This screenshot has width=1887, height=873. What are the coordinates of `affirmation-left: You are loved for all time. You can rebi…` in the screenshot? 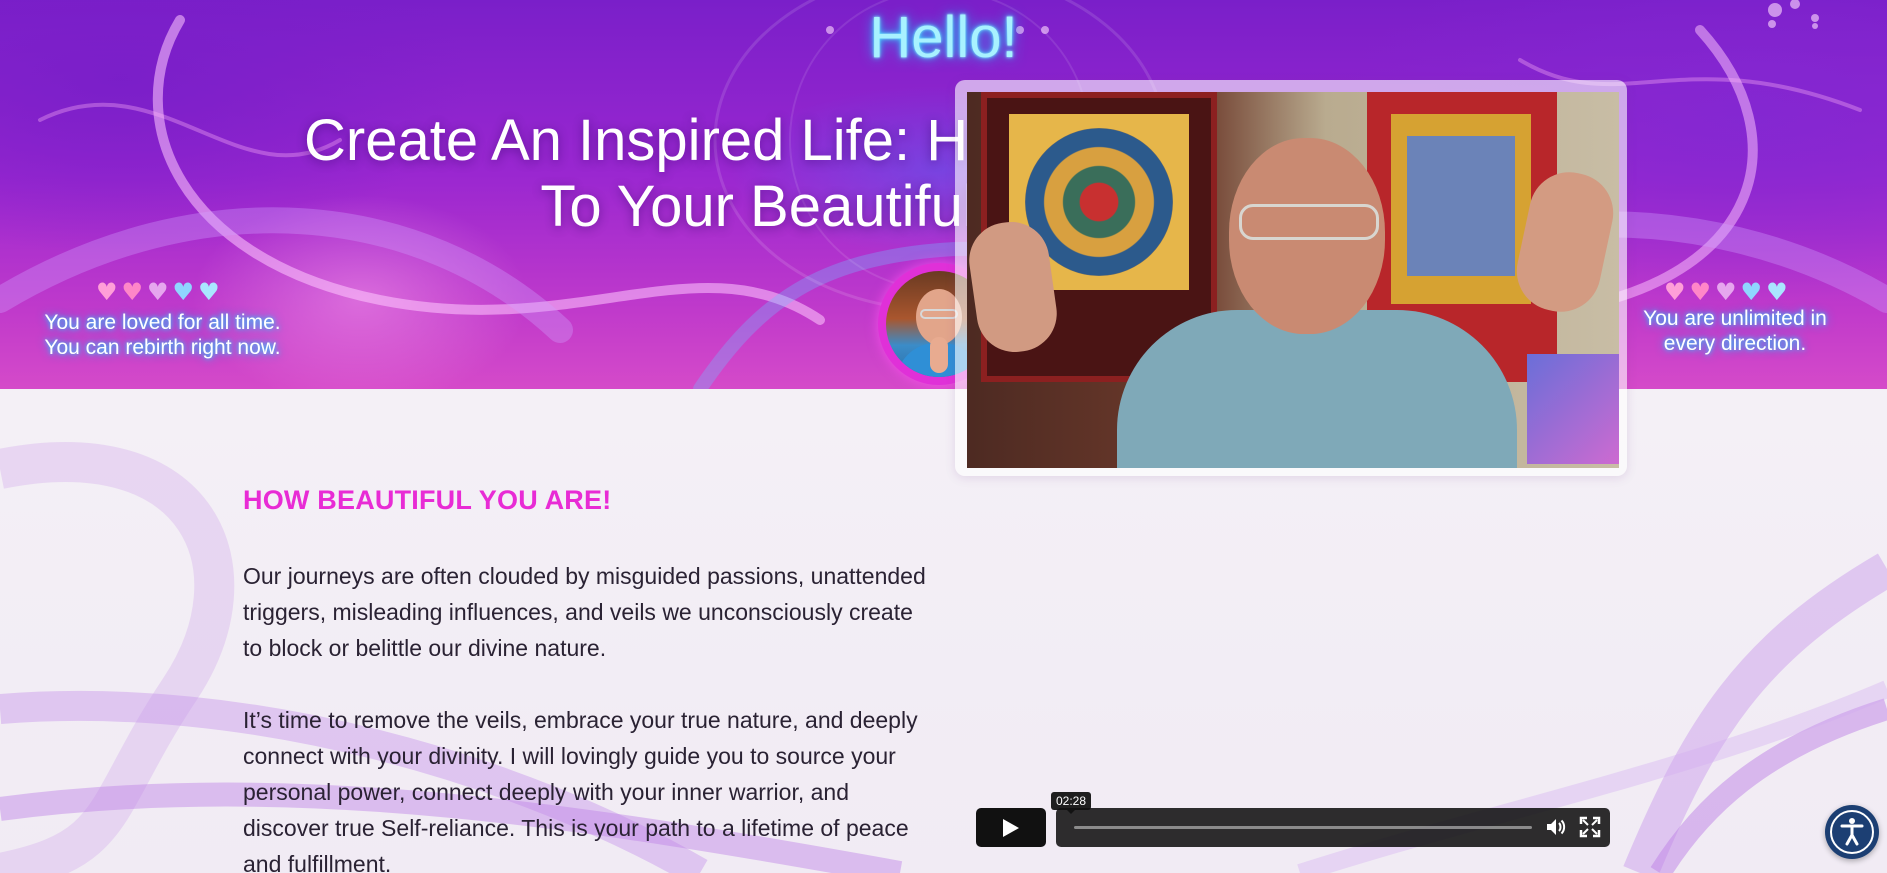 It's located at (162, 335).